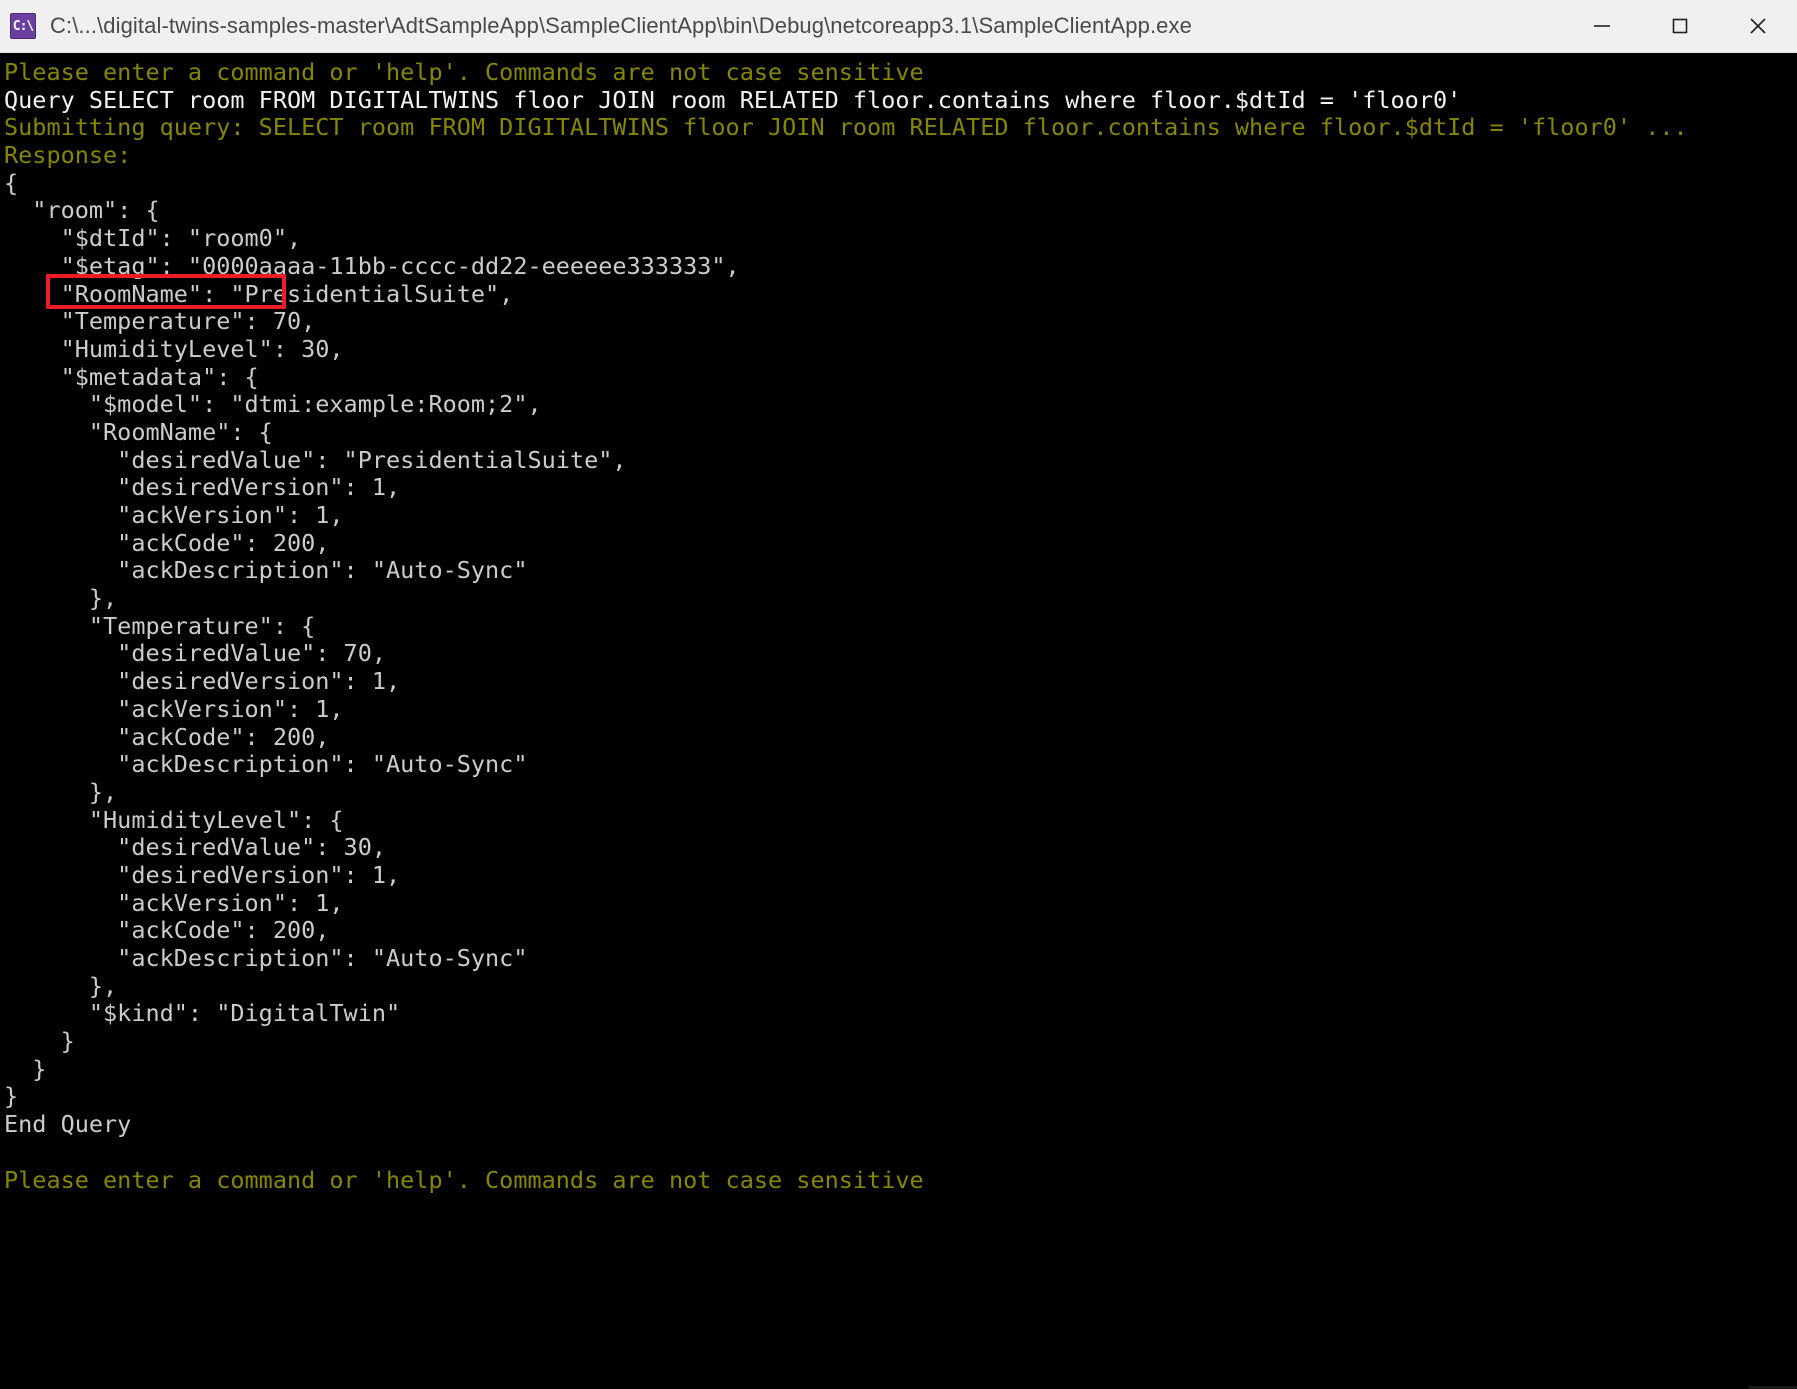 This screenshot has height=1389, width=1797. What do you see at coordinates (160, 625) in the screenshot?
I see `console-line: "Temperature": {` at bounding box center [160, 625].